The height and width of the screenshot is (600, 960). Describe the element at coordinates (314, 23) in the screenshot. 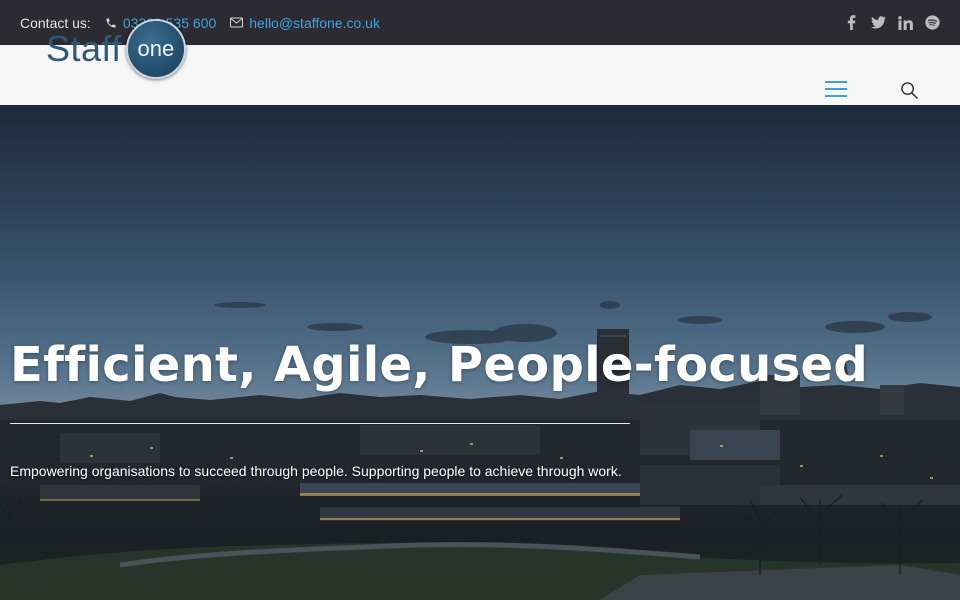

I see `email-link: hello@staffone.co.uk` at that location.